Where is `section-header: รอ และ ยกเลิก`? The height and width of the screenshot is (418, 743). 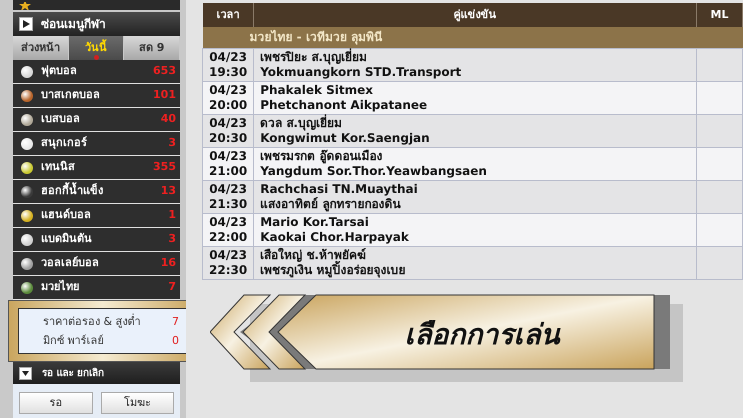
section-header: รอ และ ยกเลิก is located at coordinates (96, 373).